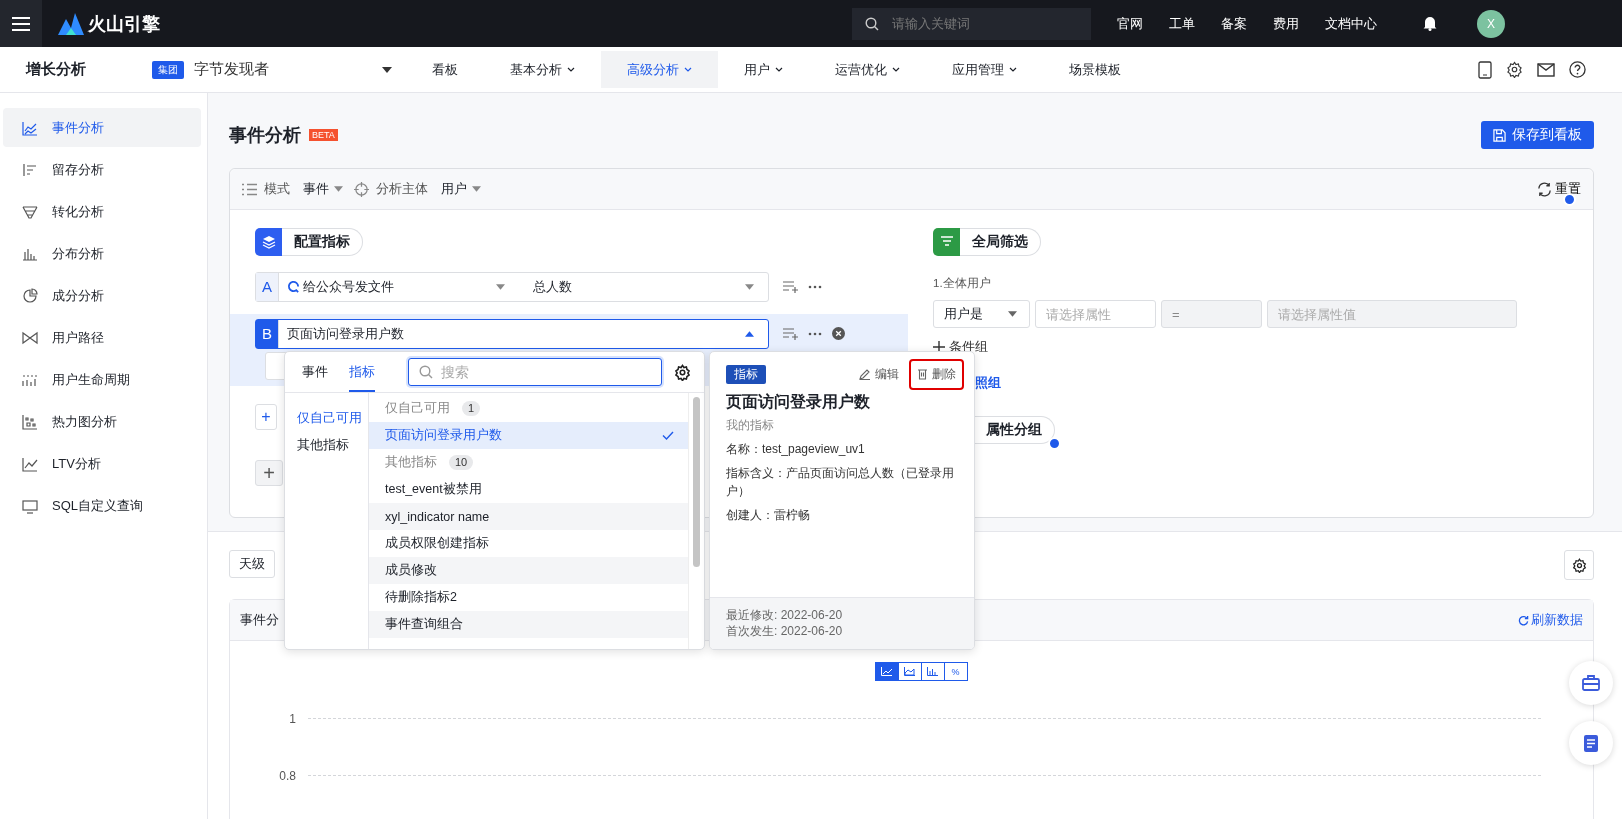 The width and height of the screenshot is (1622, 819). What do you see at coordinates (461, 462) in the screenshot?
I see `count-badge: 10` at bounding box center [461, 462].